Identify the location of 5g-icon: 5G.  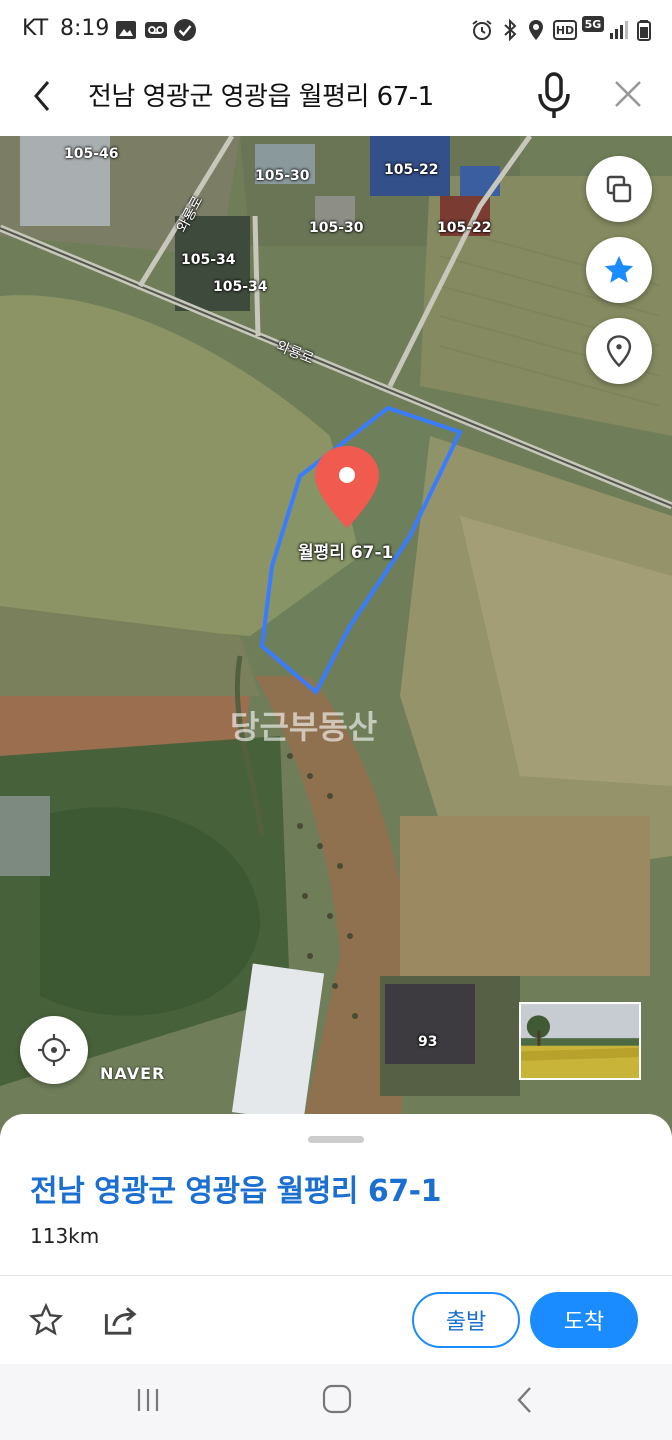
(593, 24).